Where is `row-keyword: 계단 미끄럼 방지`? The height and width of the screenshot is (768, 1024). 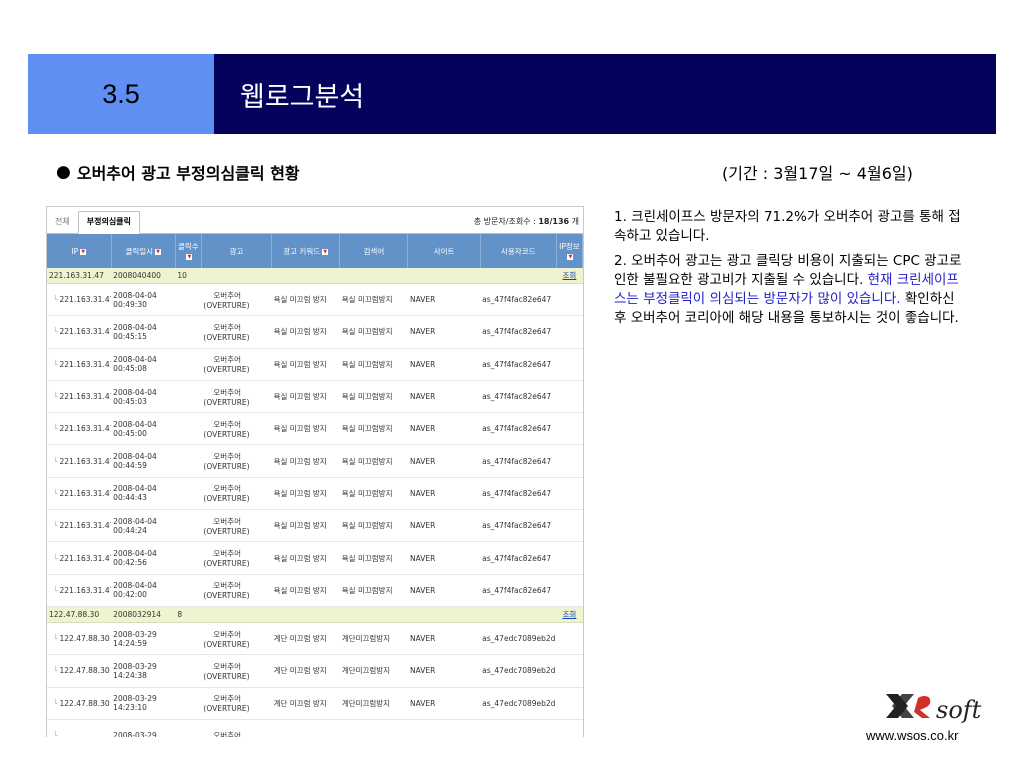
row-keyword: 계단 미끄럼 방지 is located at coordinates (305, 671).